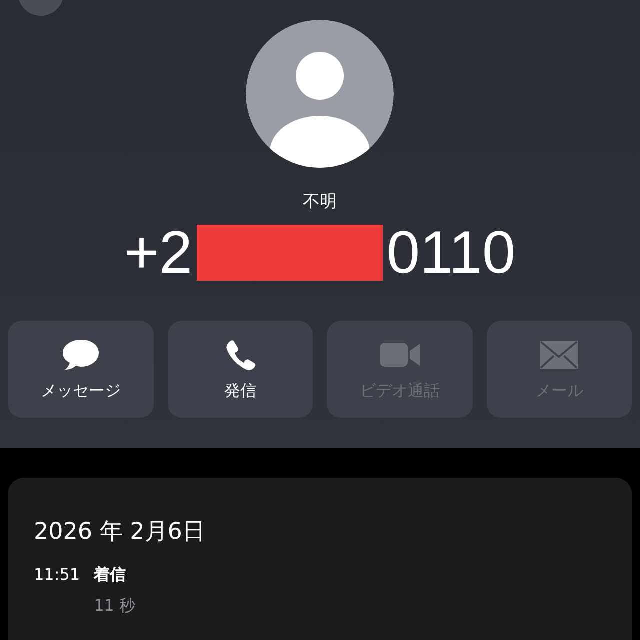  Describe the element at coordinates (120, 532) in the screenshot. I see `call-date: 2026 年 2月6日` at that location.